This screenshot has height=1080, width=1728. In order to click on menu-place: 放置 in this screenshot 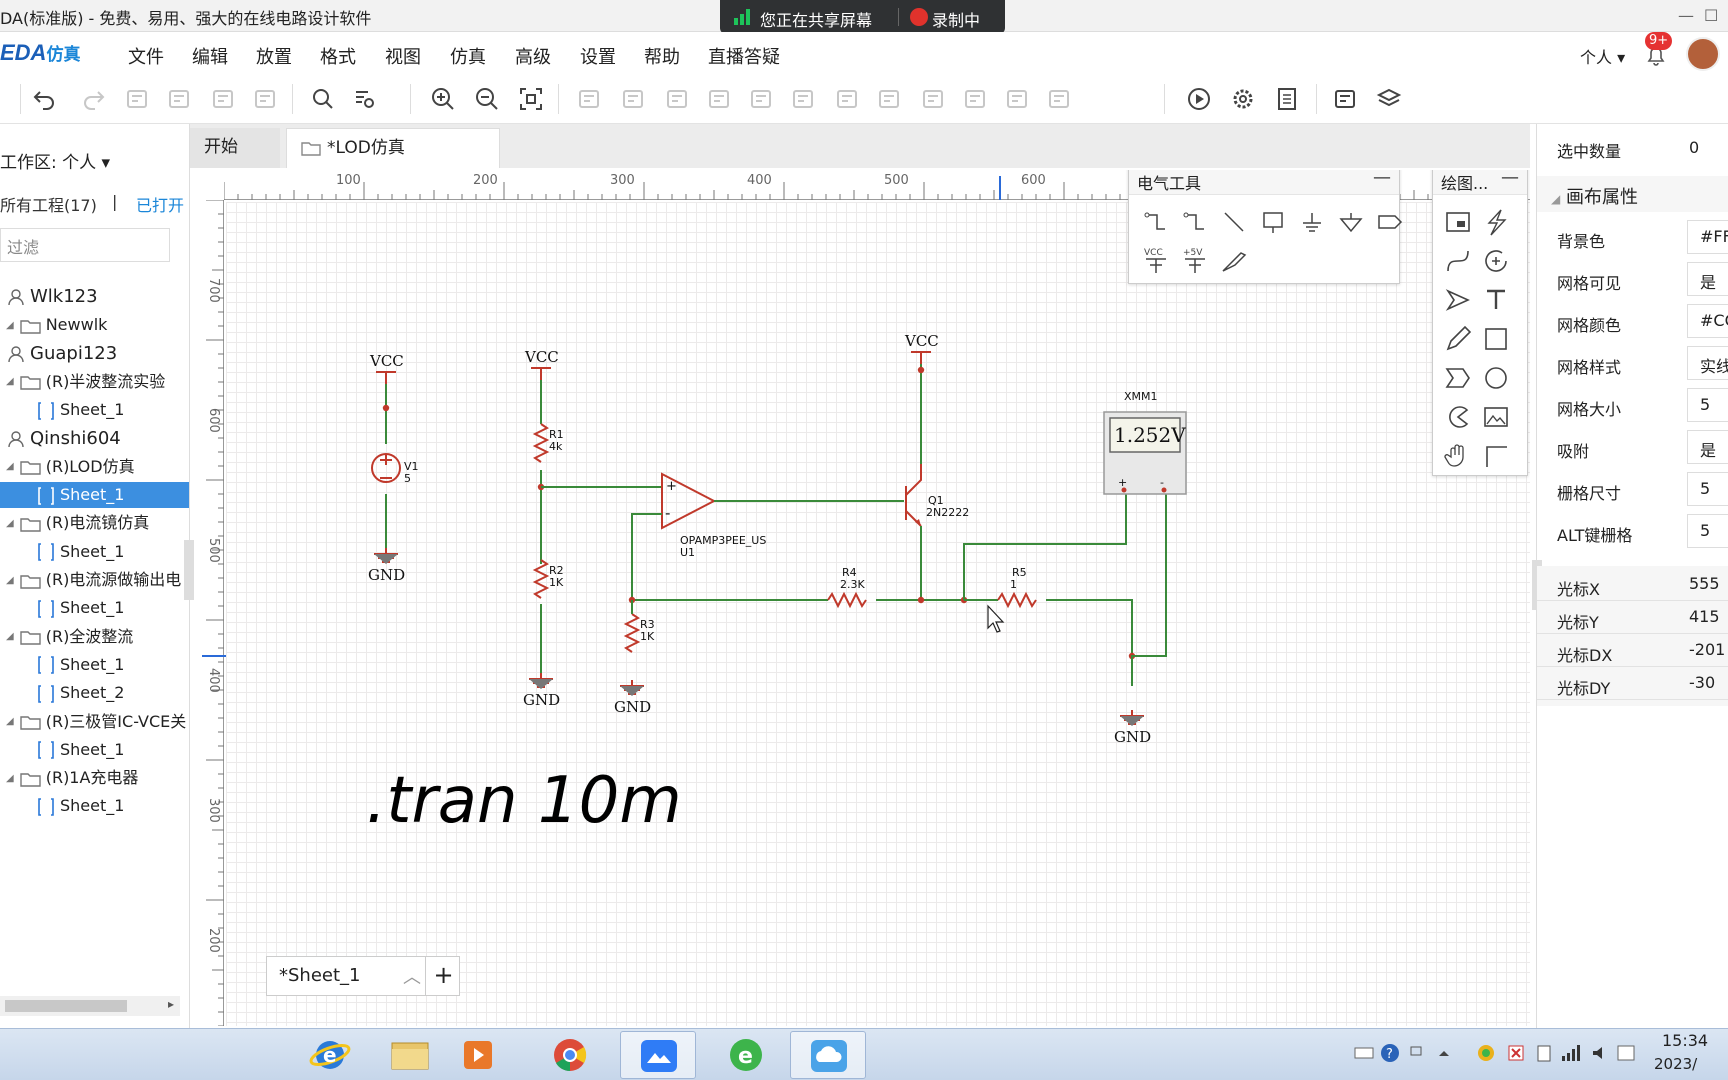, I will do `click(274, 56)`.